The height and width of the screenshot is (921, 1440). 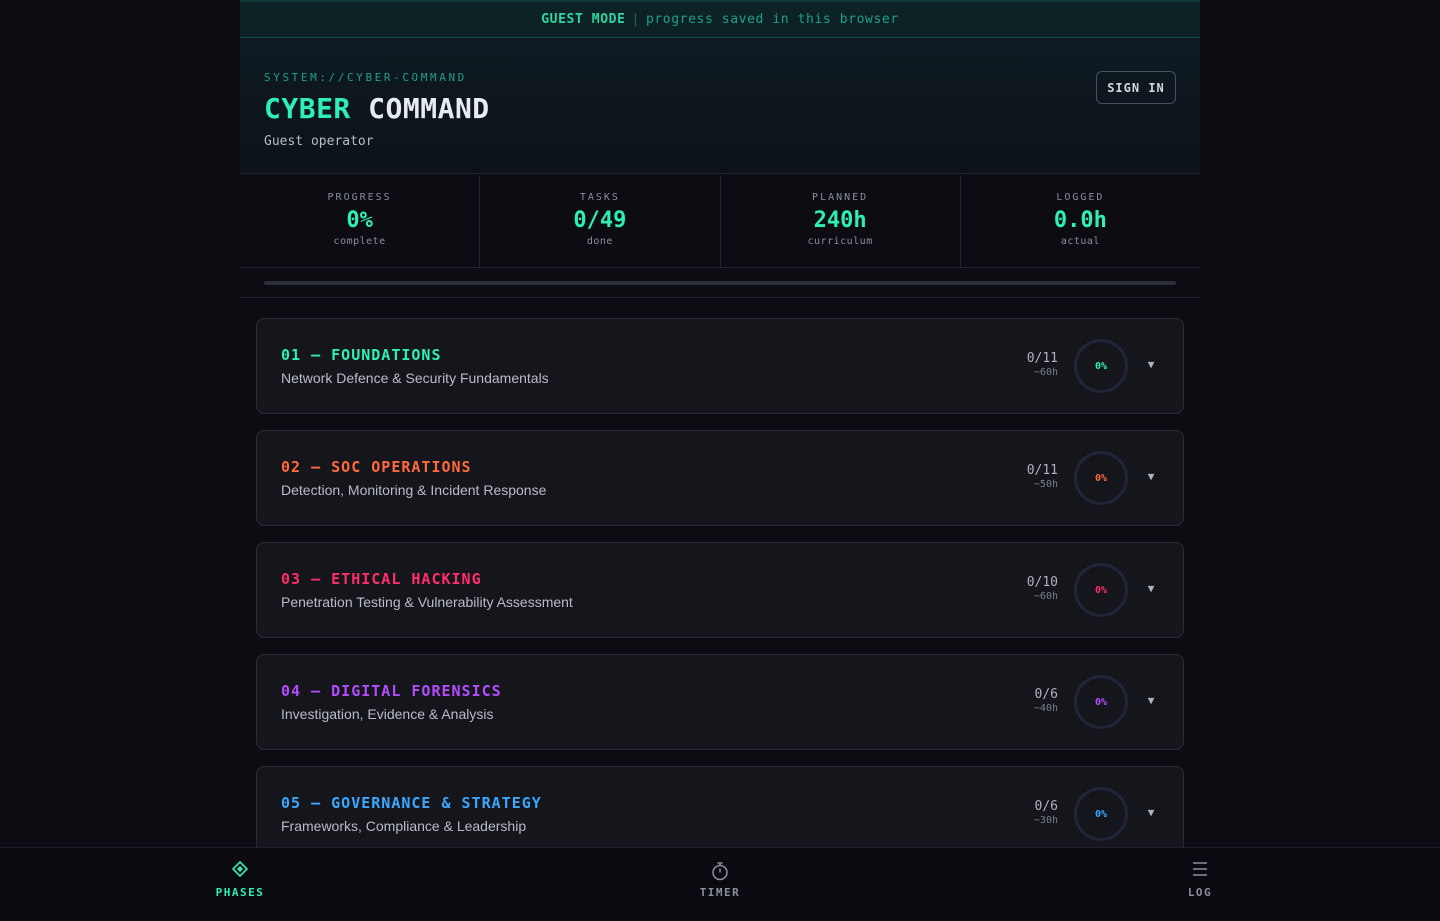 I want to click on stat-value: 0.0h, so click(x=1080, y=220).